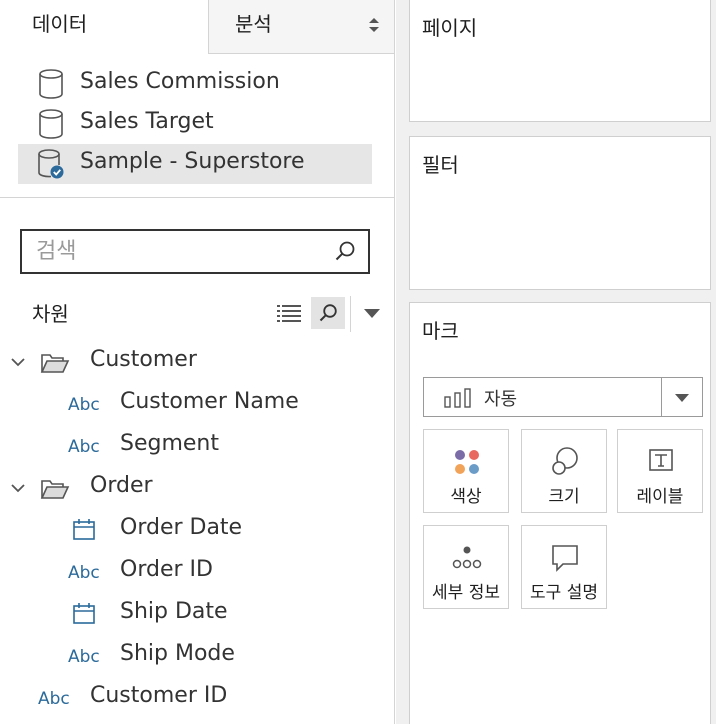 This screenshot has width=716, height=724. I want to click on marks-card-title: 마크, so click(440, 331).